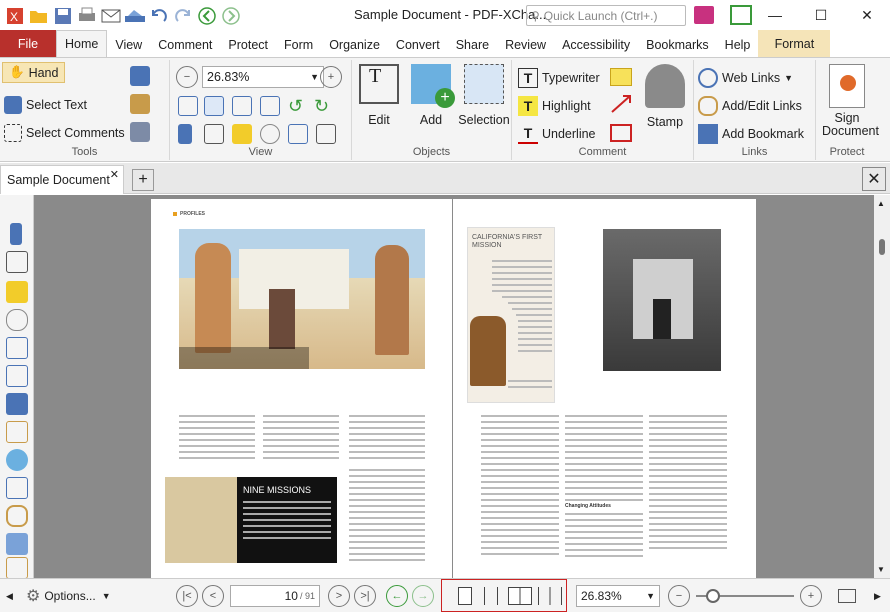 Image resolution: width=890 pixels, height=612 pixels. What do you see at coordinates (472, 44) in the screenshot?
I see `tab-share: Share` at bounding box center [472, 44].